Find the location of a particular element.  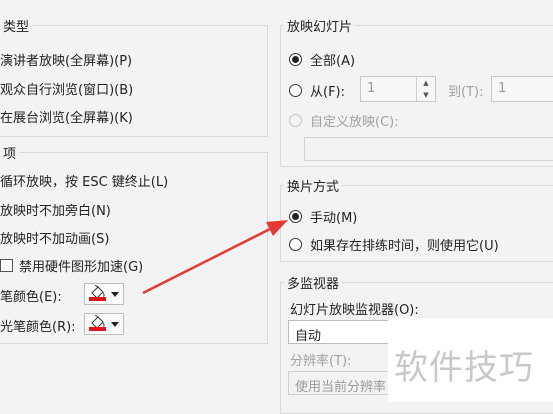

to-slide-spinner: 1 is located at coordinates (522, 89).